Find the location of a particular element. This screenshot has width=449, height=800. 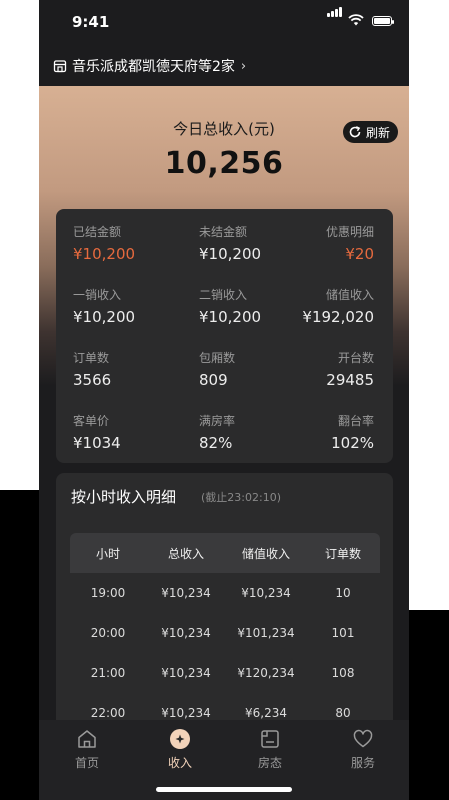

stat-title: 开台数 is located at coordinates (355, 358).